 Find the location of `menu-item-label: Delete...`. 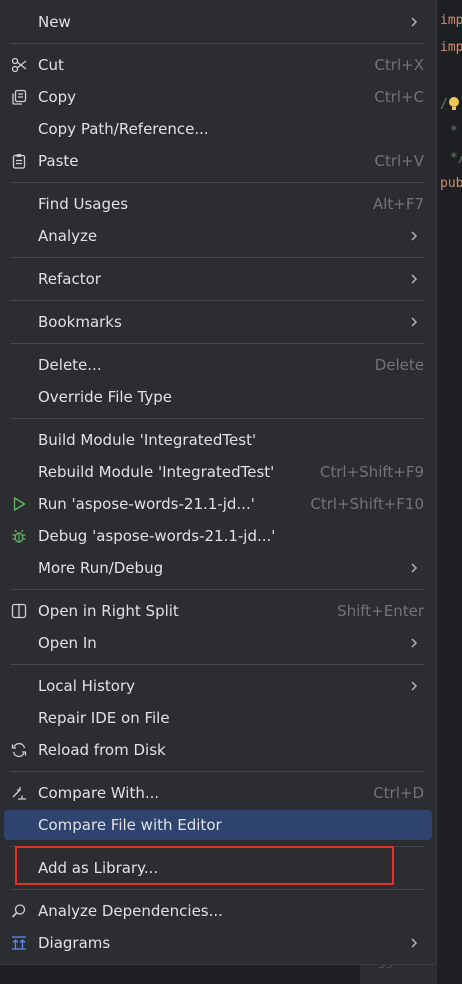

menu-item-label: Delete... is located at coordinates (70, 365).